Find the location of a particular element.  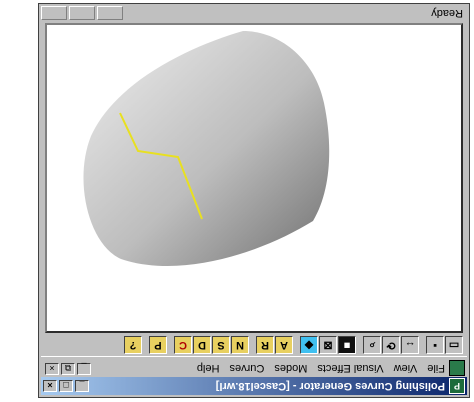

open-folder-icon: ▭ is located at coordinates (454, 345).